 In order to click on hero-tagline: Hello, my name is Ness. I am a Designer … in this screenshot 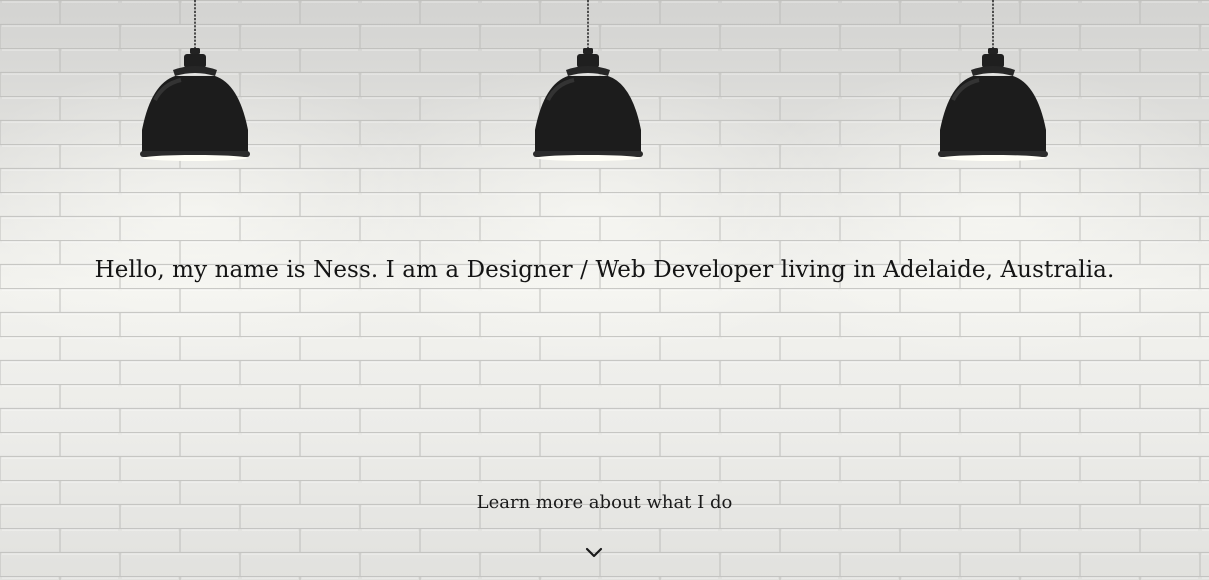, I will do `click(604, 270)`.